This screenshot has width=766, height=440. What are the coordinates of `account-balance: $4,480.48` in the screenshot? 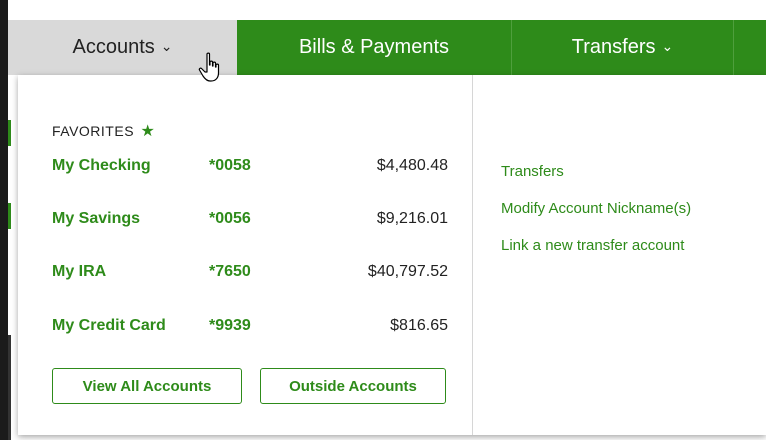 It's located at (412, 165).